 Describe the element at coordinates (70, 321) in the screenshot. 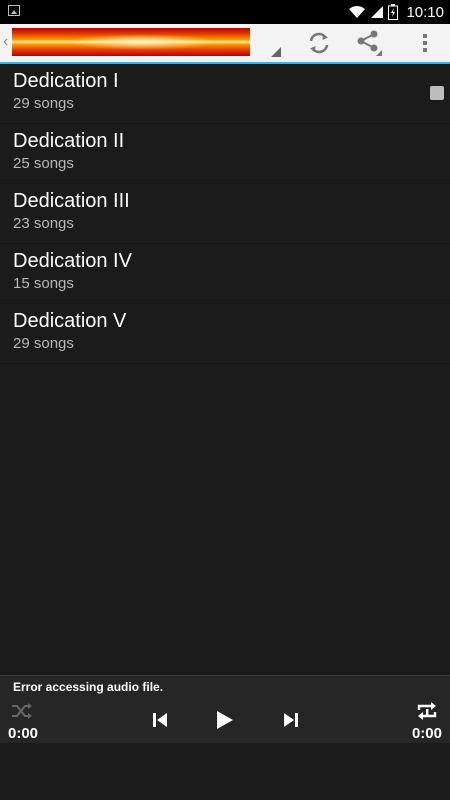

I see `playlist-title: Dedication V` at that location.